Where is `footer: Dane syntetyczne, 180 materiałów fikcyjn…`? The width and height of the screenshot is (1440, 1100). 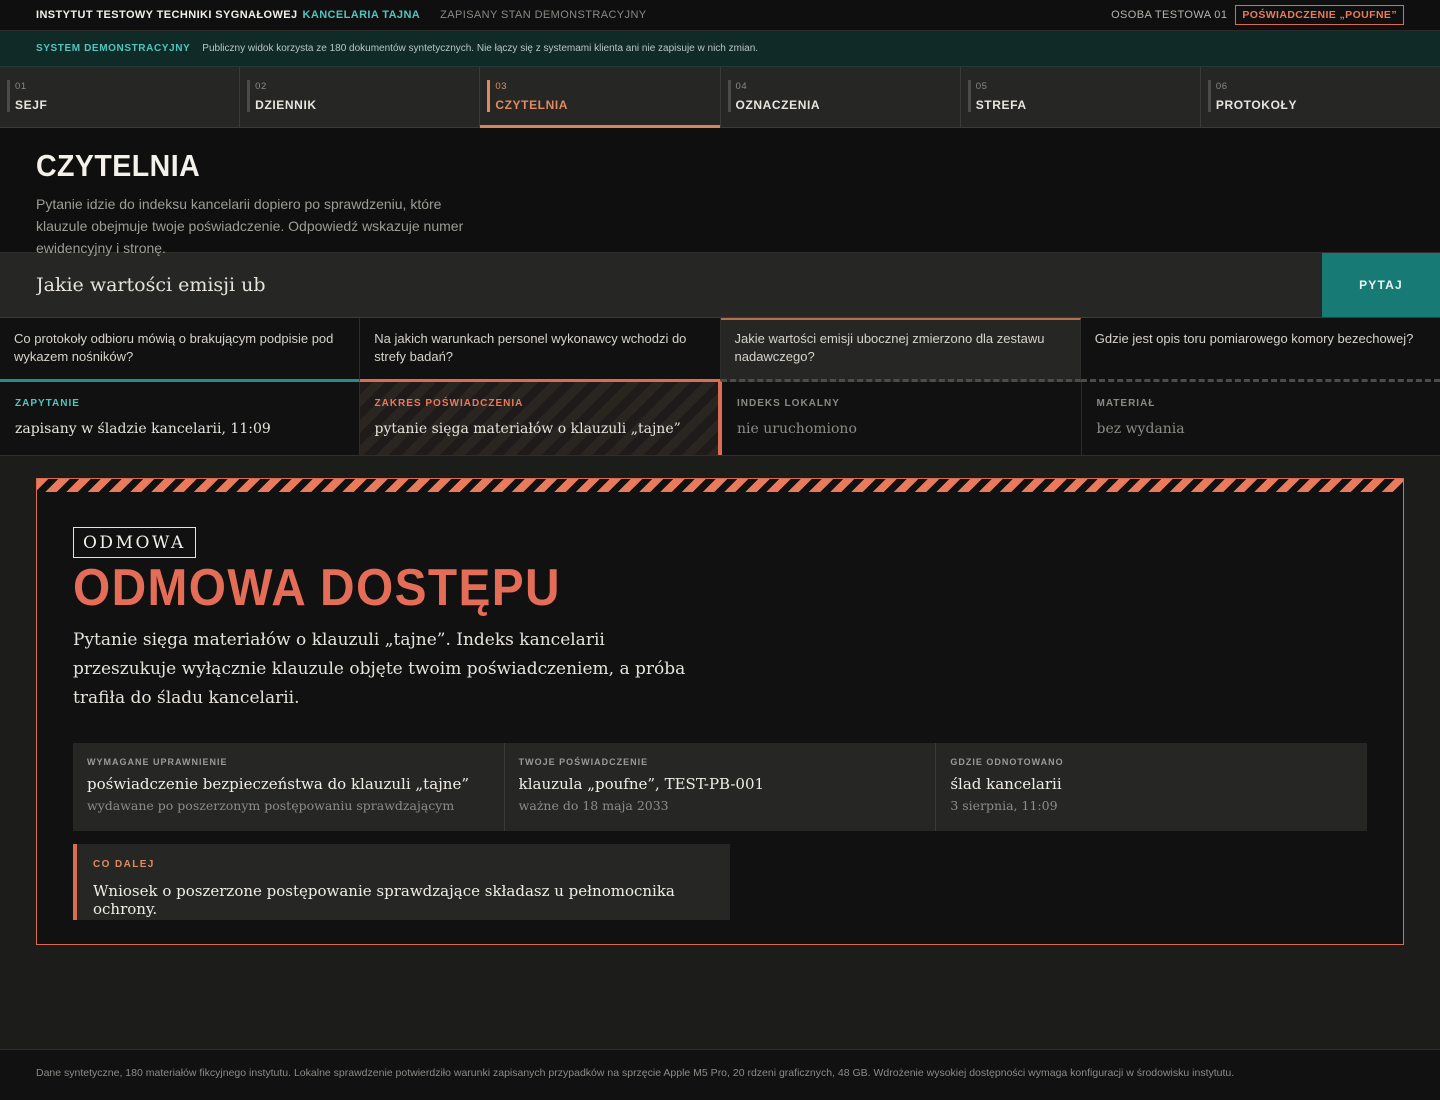 footer: Dane syntetyczne, 180 materiałów fikcyjn… is located at coordinates (720, 1074).